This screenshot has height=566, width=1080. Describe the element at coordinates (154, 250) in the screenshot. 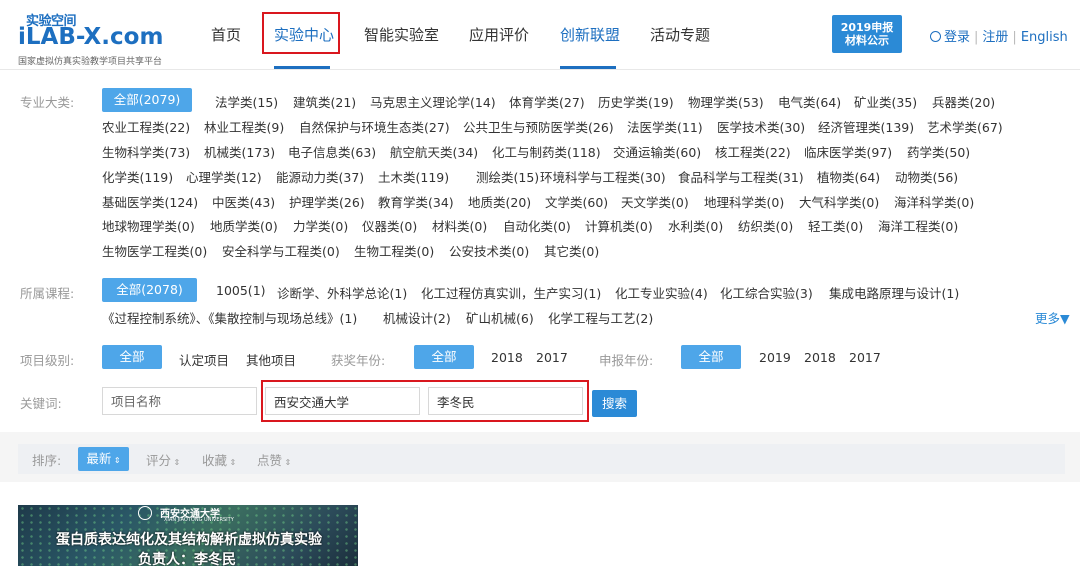

I see `major-tag: 生物医学工程类(0)` at that location.